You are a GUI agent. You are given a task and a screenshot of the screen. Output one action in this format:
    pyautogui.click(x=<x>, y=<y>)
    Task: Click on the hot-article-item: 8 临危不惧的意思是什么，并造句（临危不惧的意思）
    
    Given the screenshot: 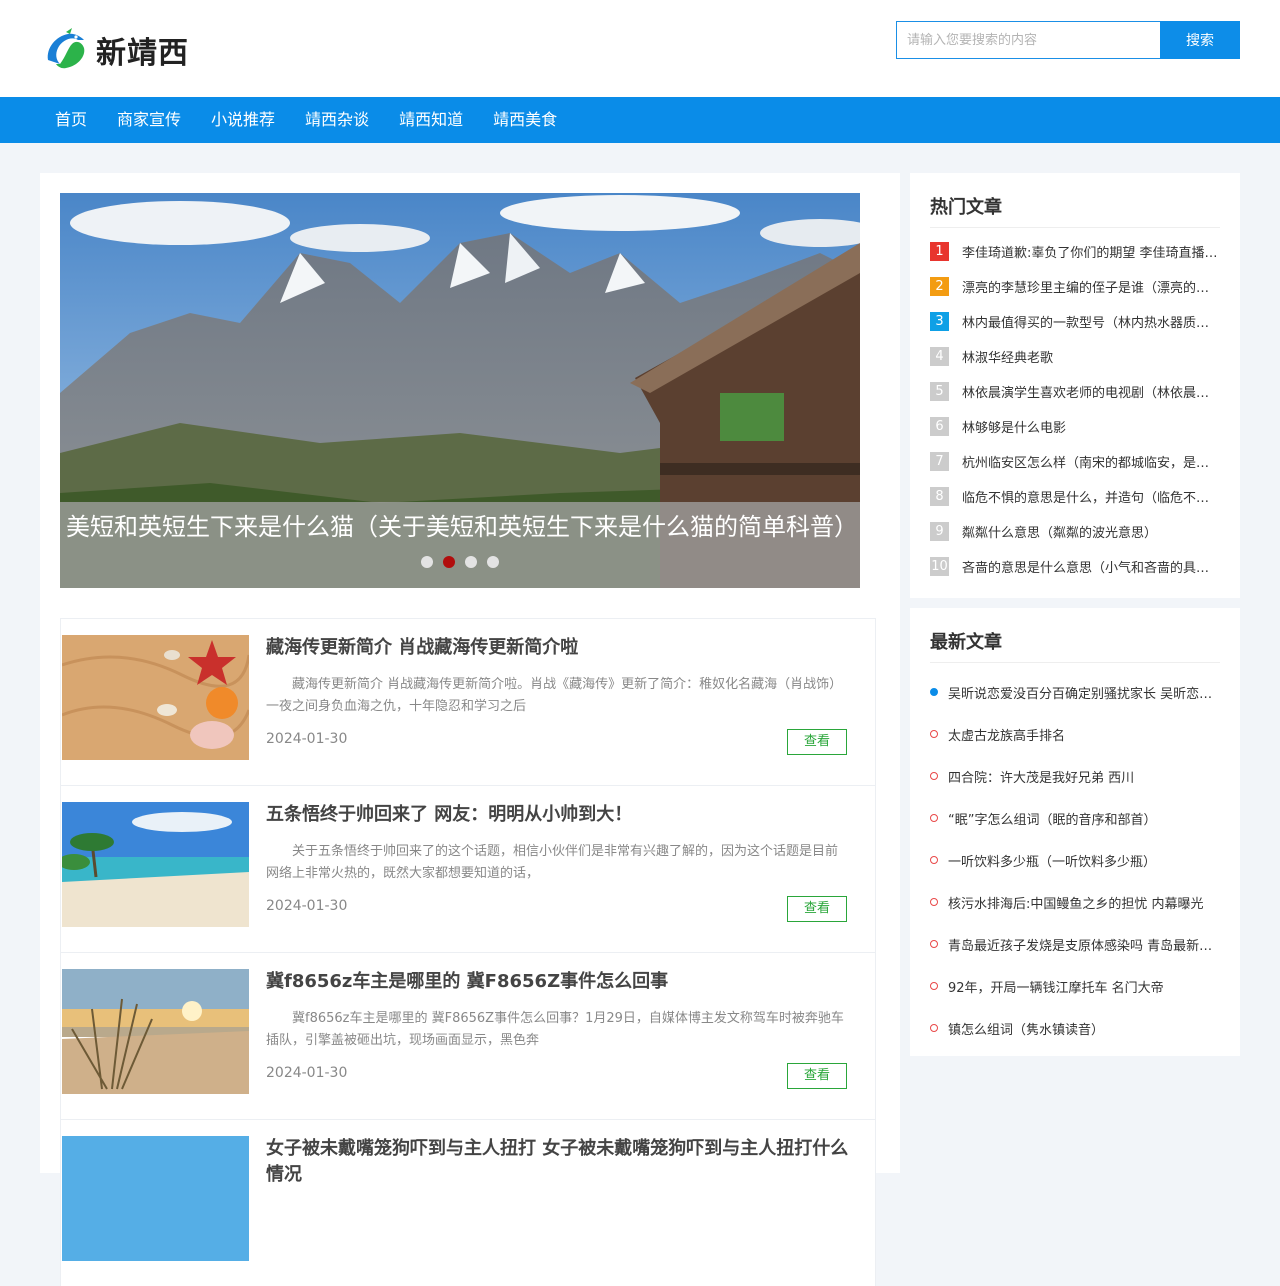 What is the action you would take?
    pyautogui.click(x=1075, y=496)
    